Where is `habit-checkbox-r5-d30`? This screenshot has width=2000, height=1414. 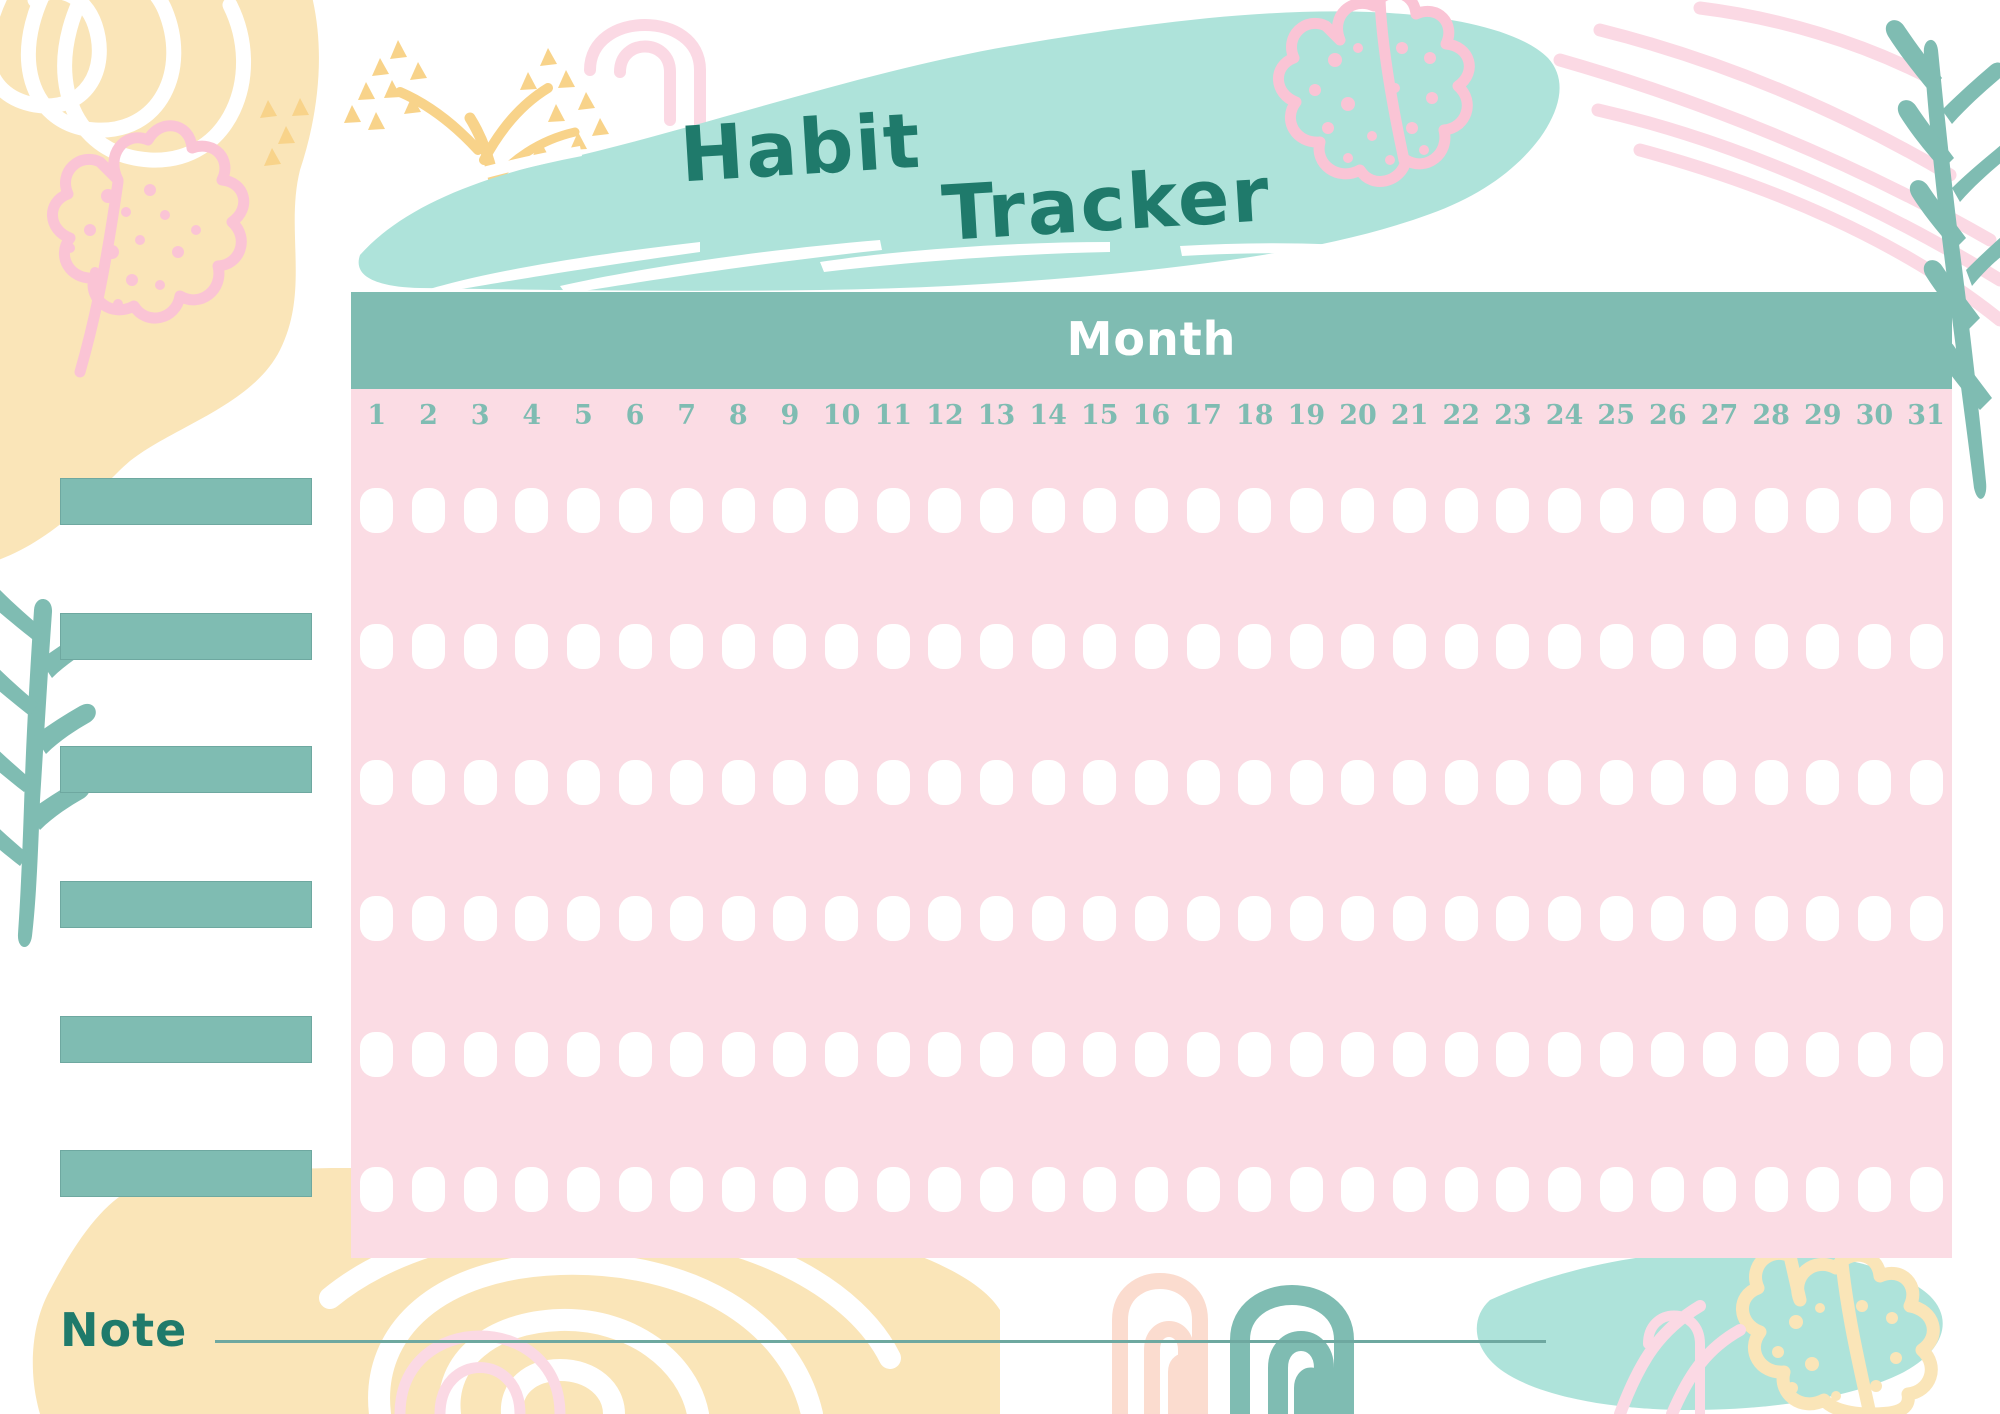
habit-checkbox-r5-d30 is located at coordinates (1874, 1054).